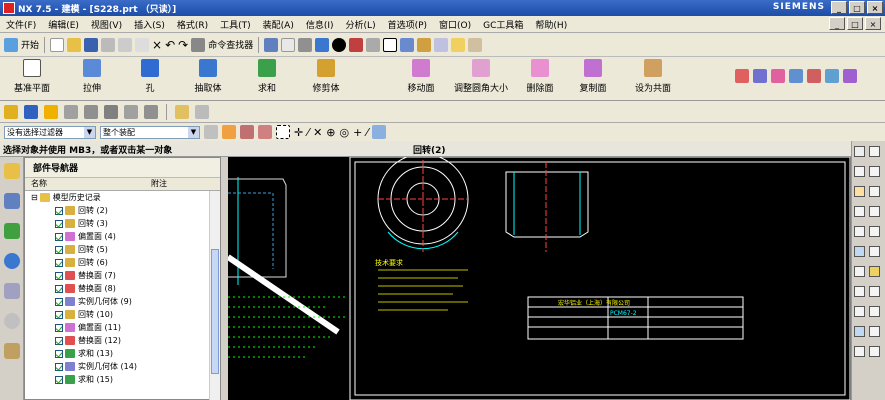 The height and width of the screenshot is (400, 885). Describe the element at coordinates (283, 132) in the screenshot. I see `rectangle-select-icon` at that location.